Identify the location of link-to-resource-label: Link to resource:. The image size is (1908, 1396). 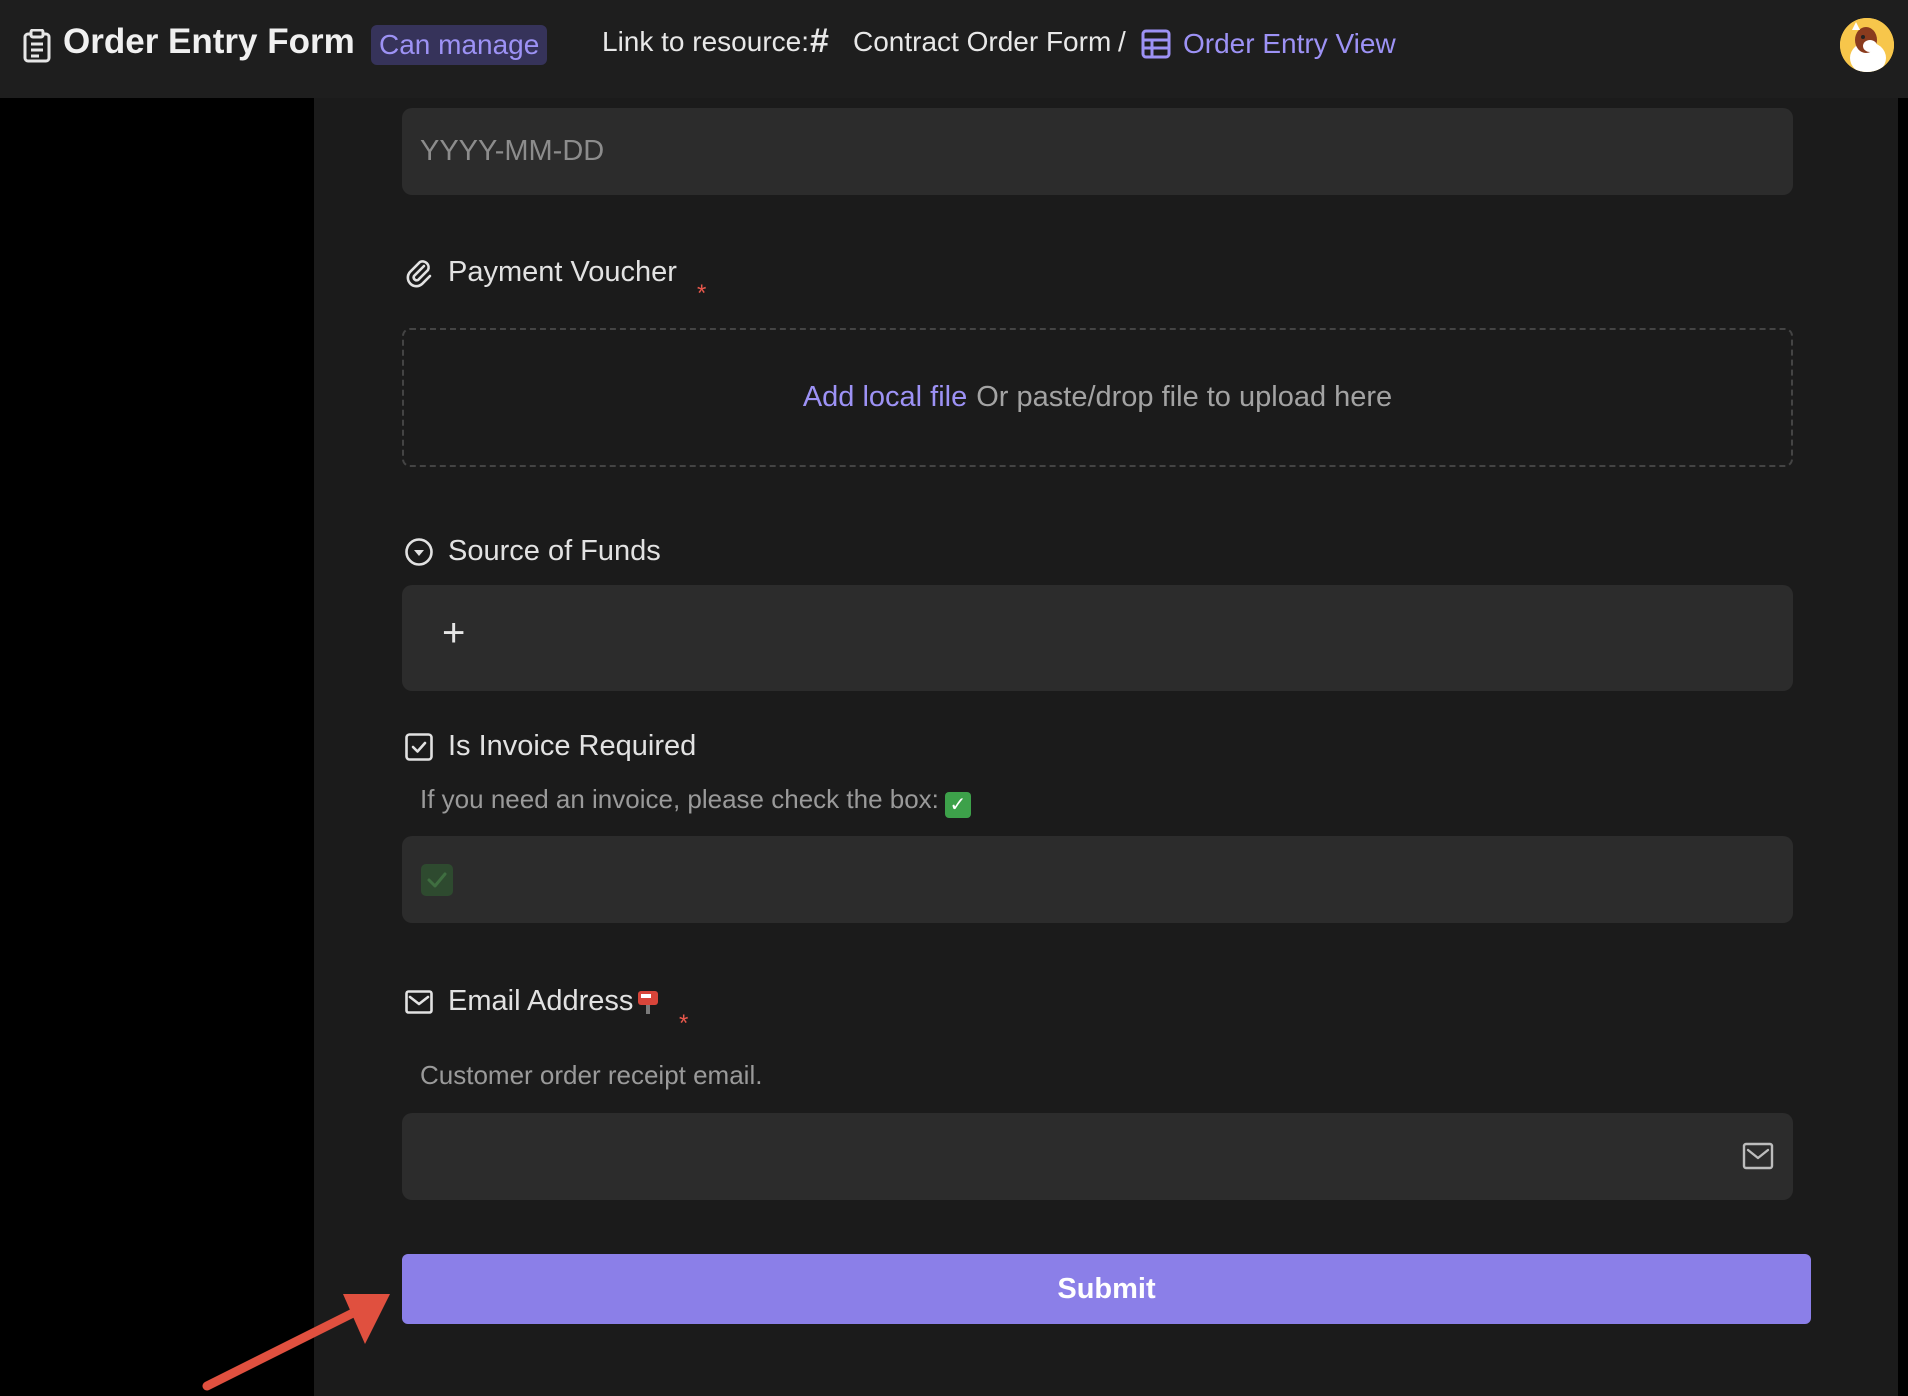
(705, 41).